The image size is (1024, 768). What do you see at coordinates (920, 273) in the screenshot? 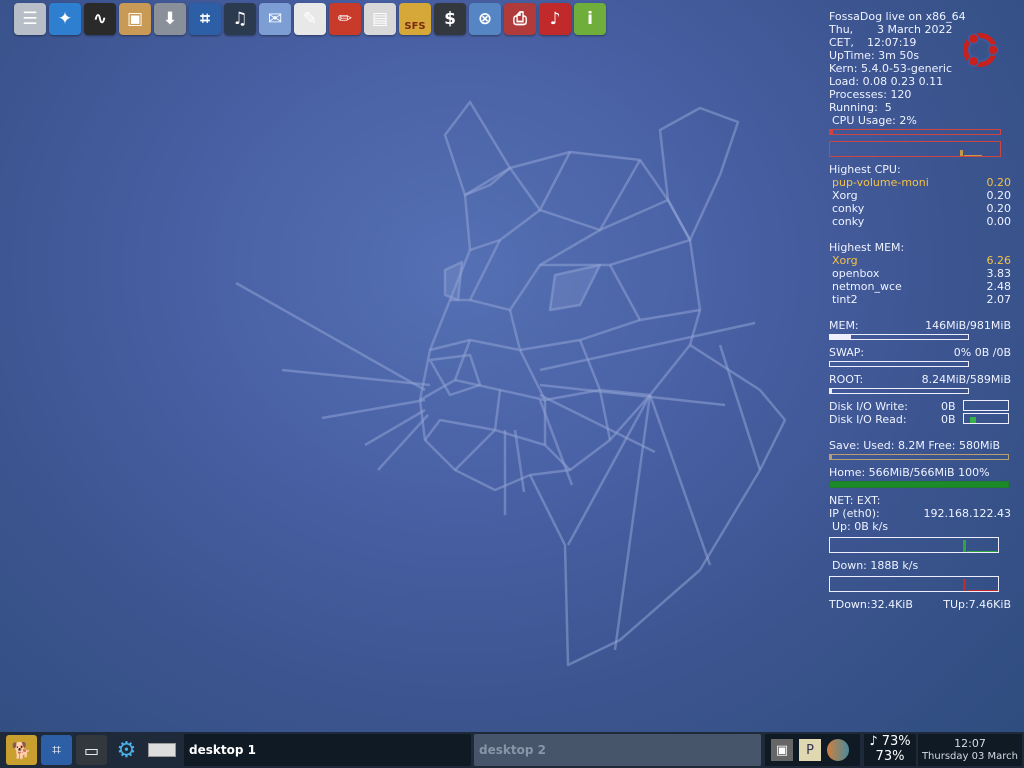
I see `process-row: openbox 3.83` at bounding box center [920, 273].